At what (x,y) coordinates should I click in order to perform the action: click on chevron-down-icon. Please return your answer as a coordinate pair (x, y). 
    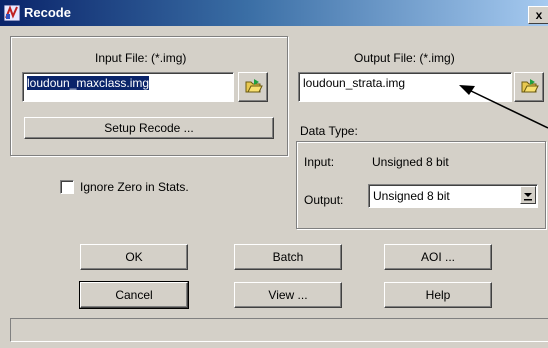
    Looking at the image, I should click on (528, 197).